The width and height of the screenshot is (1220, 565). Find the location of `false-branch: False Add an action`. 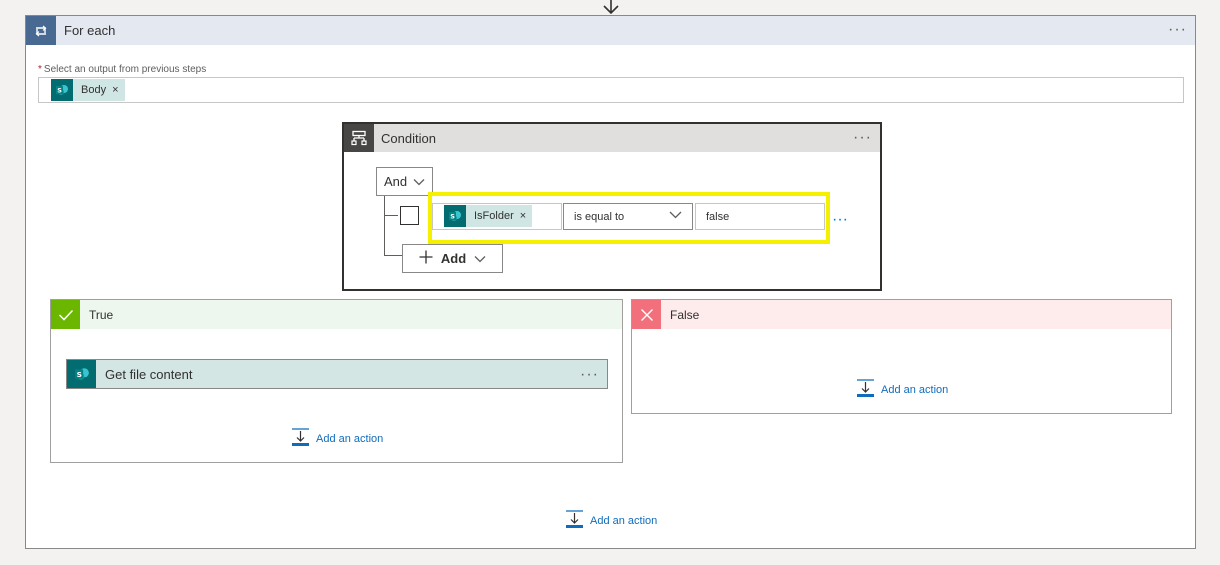

false-branch: False Add an action is located at coordinates (901, 356).